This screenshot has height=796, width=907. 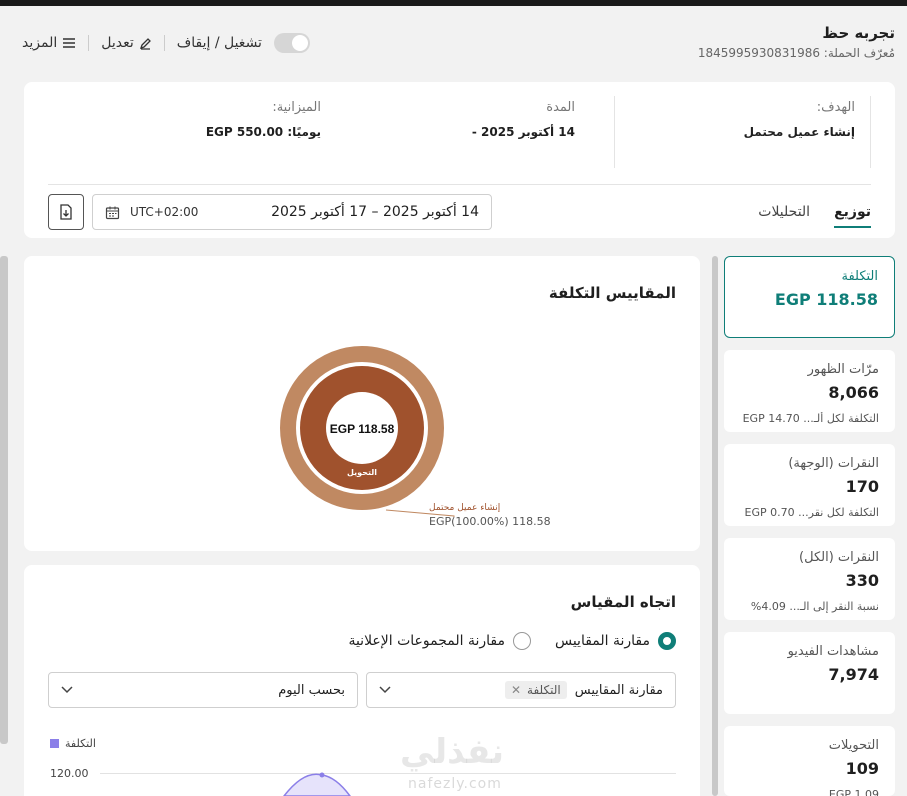 I want to click on download-button, so click(x=66, y=212).